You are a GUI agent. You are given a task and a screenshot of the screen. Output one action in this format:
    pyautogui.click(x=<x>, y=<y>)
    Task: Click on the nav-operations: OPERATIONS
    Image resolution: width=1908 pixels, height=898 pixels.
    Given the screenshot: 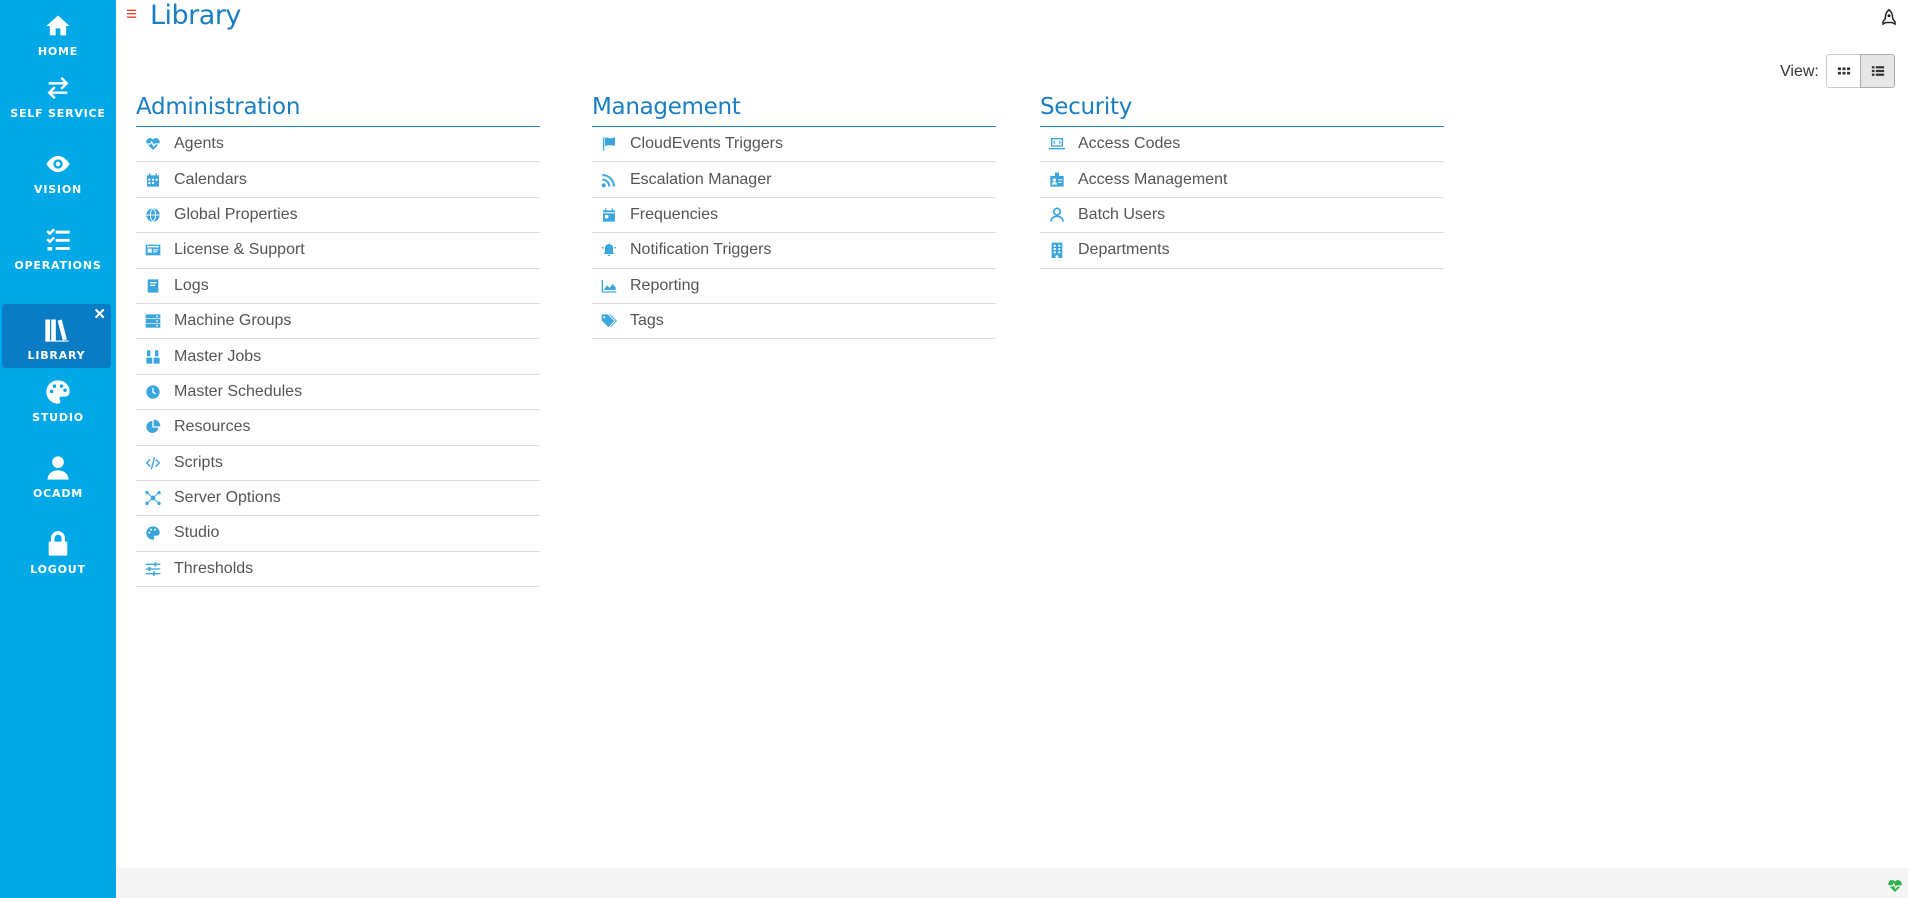 What is the action you would take?
    pyautogui.click(x=58, y=246)
    